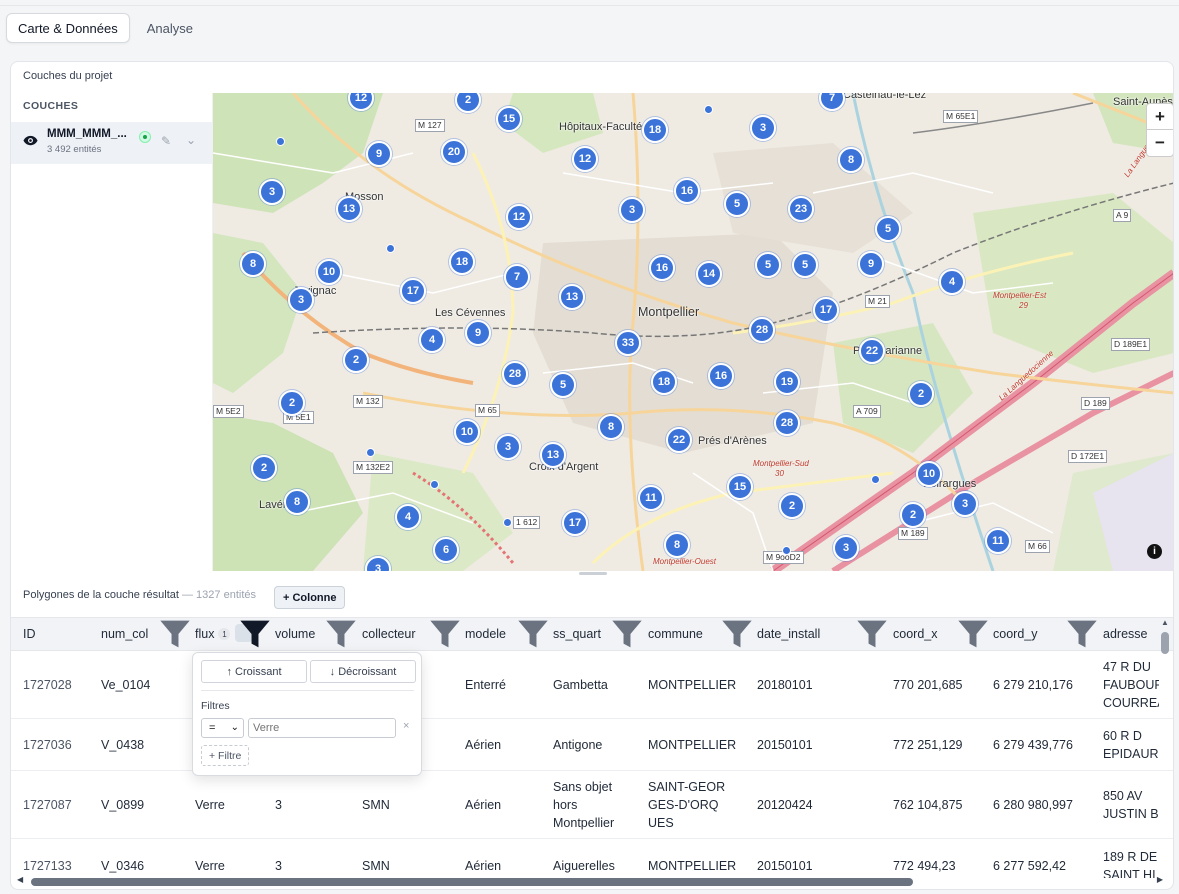 This screenshot has width=1179, height=894. I want to click on tab-carte-donnees: Carte & Données, so click(68, 28).